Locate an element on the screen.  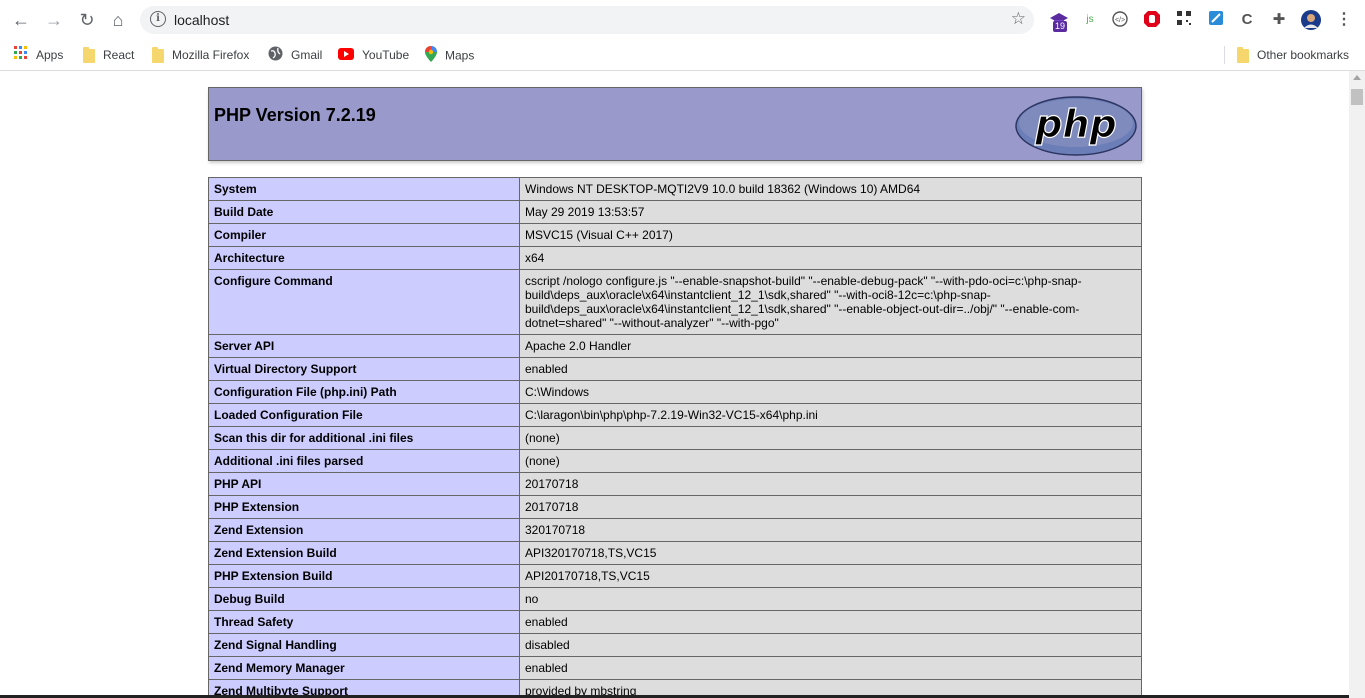
extension-adblock-icon is located at coordinates (1152, 20).